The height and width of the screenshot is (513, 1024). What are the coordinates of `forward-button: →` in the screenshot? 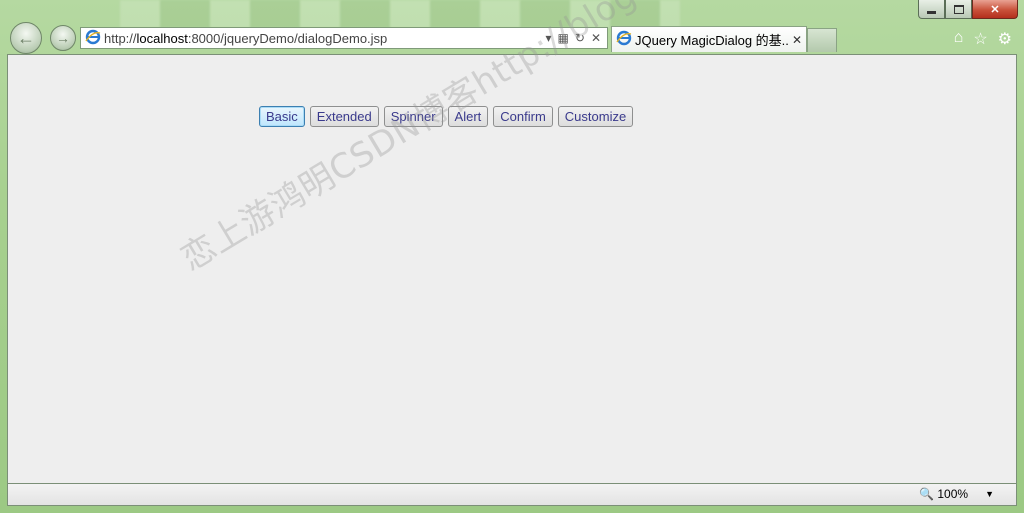 It's located at (63, 38).